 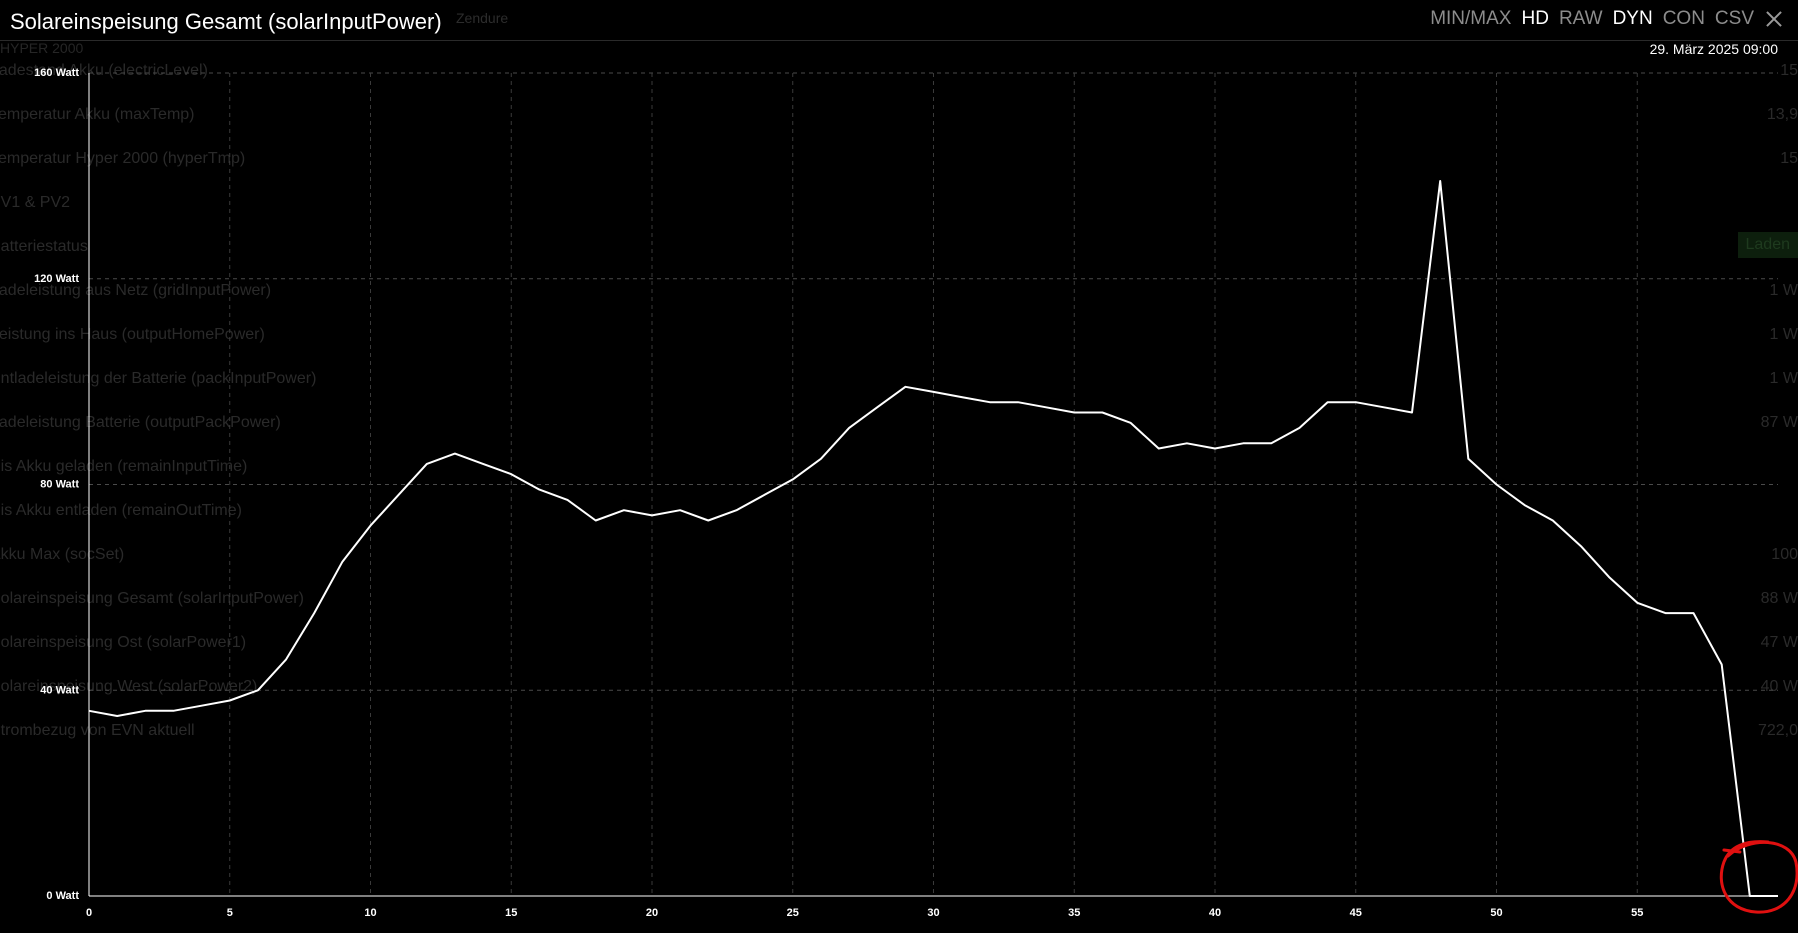 I want to click on x-tick-label: 45, so click(x=1356, y=913).